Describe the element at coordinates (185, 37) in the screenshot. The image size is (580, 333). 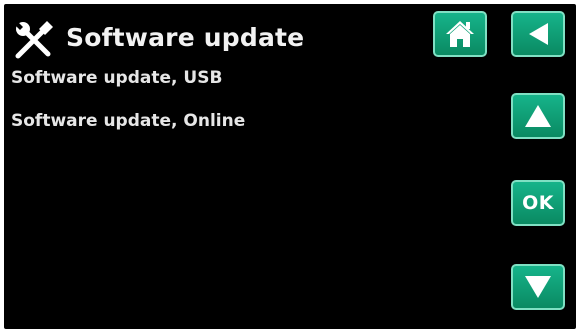
I see `page-title: Software update` at that location.